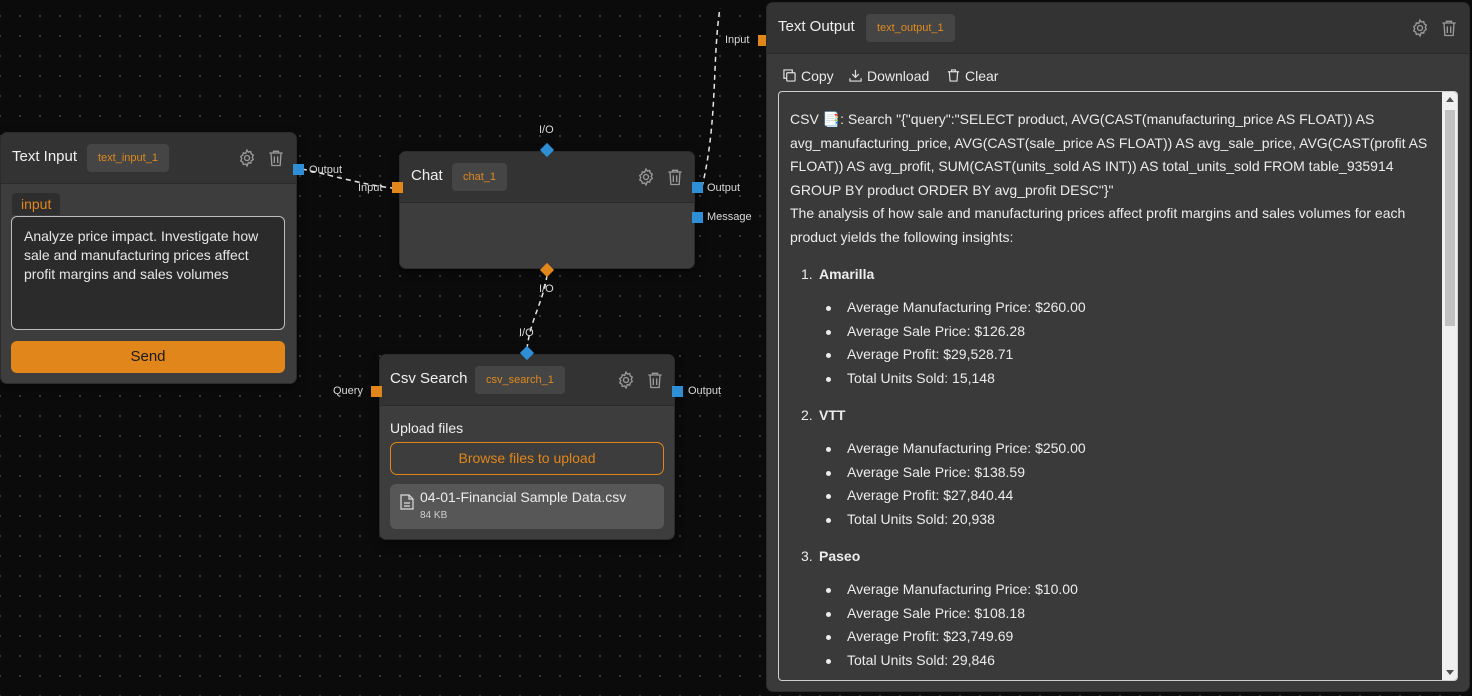 This screenshot has width=1472, height=696. I want to click on query-handle-label: Query, so click(348, 391).